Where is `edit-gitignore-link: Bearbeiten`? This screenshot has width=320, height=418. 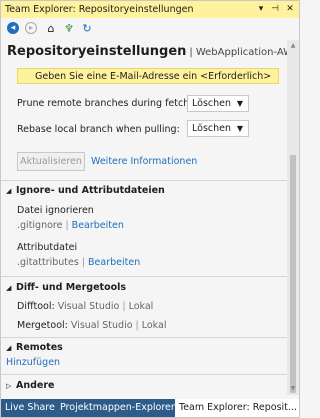
edit-gitignore-link: Bearbeiten is located at coordinates (98, 225).